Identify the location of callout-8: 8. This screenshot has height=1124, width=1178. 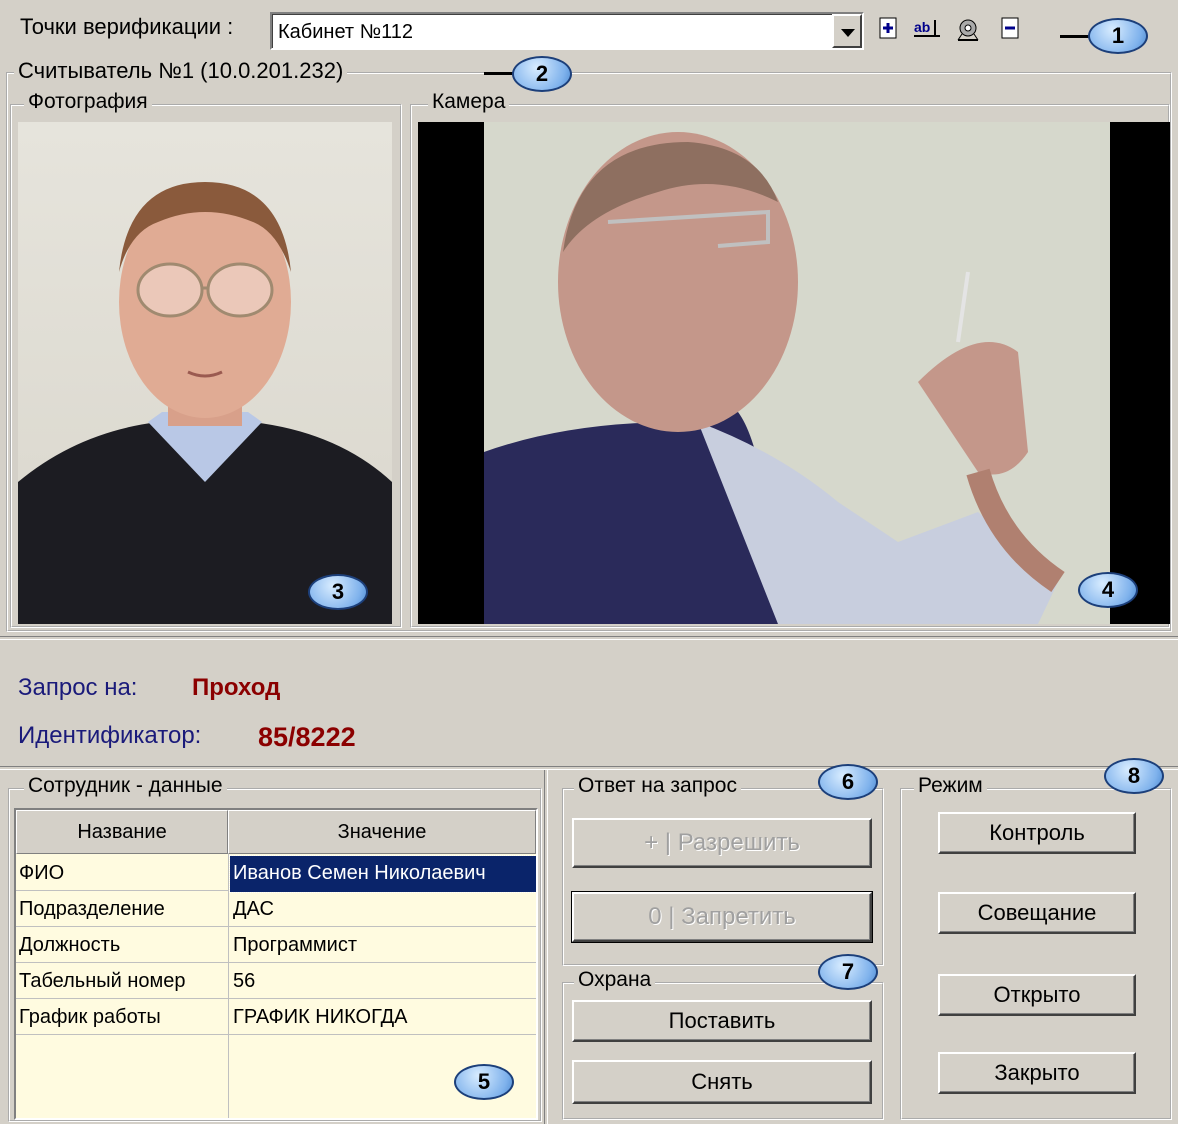
(1134, 776).